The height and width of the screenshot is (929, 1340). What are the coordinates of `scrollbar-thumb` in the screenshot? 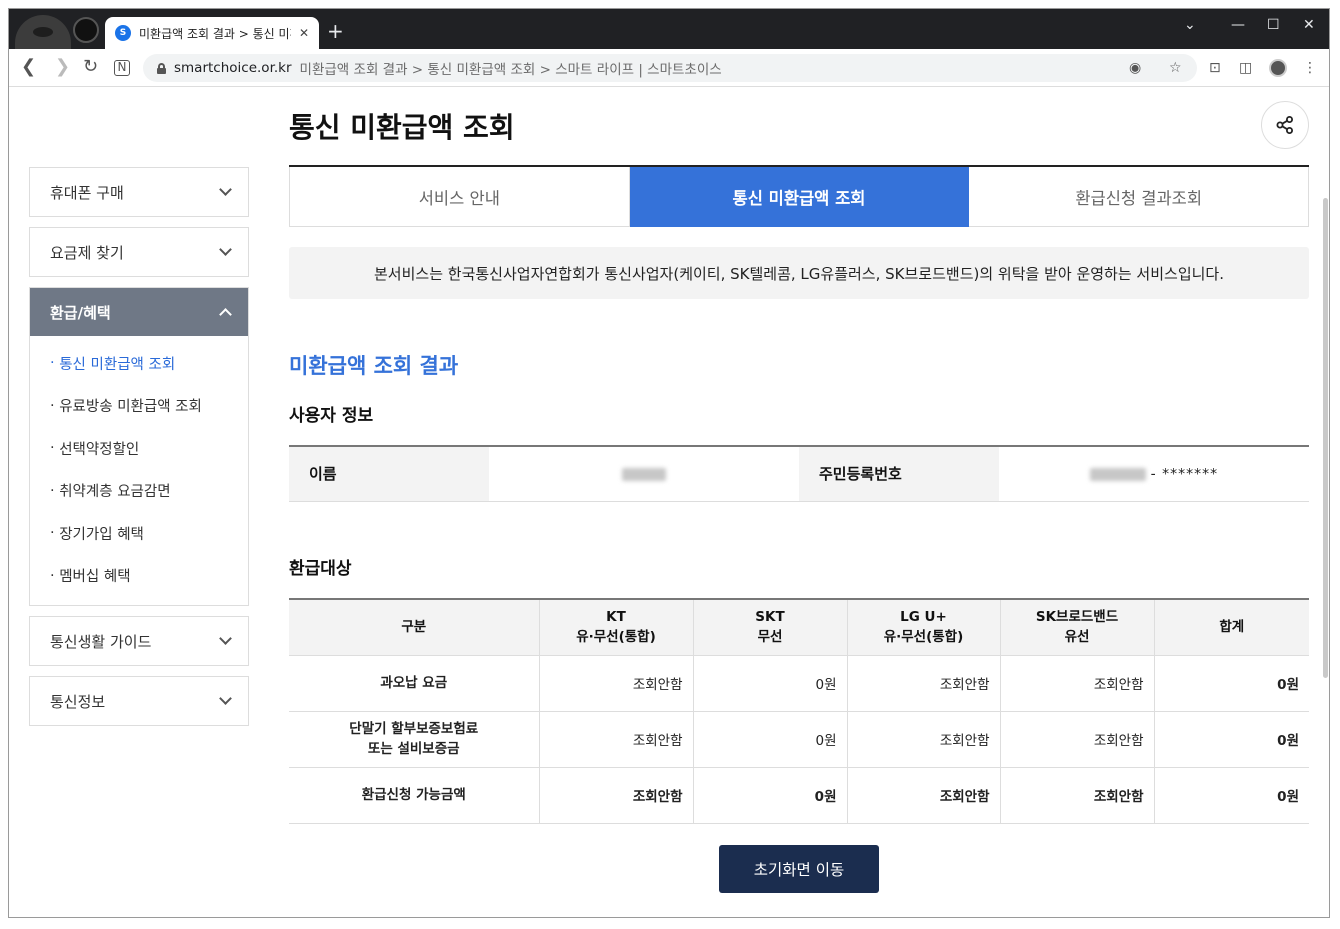 It's located at (1325, 438).